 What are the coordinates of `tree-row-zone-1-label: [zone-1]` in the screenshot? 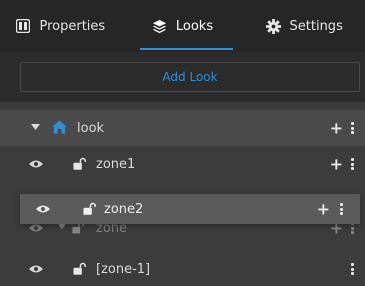 It's located at (123, 269).